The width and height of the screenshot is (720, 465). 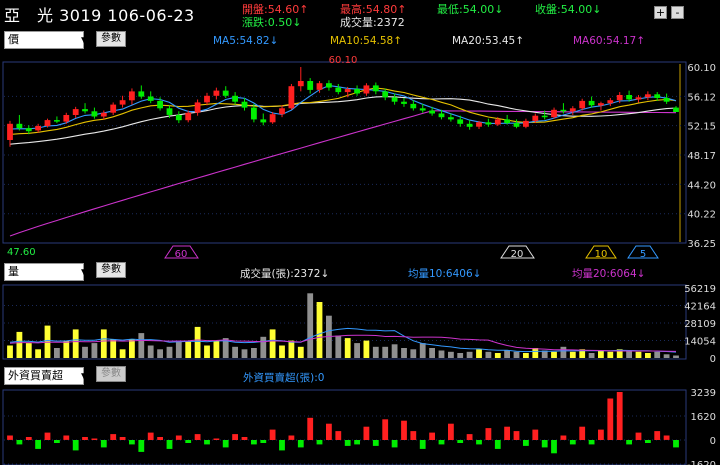 What do you see at coordinates (703, 417) in the screenshot?
I see `foreign-tick-label: 1620` at bounding box center [703, 417].